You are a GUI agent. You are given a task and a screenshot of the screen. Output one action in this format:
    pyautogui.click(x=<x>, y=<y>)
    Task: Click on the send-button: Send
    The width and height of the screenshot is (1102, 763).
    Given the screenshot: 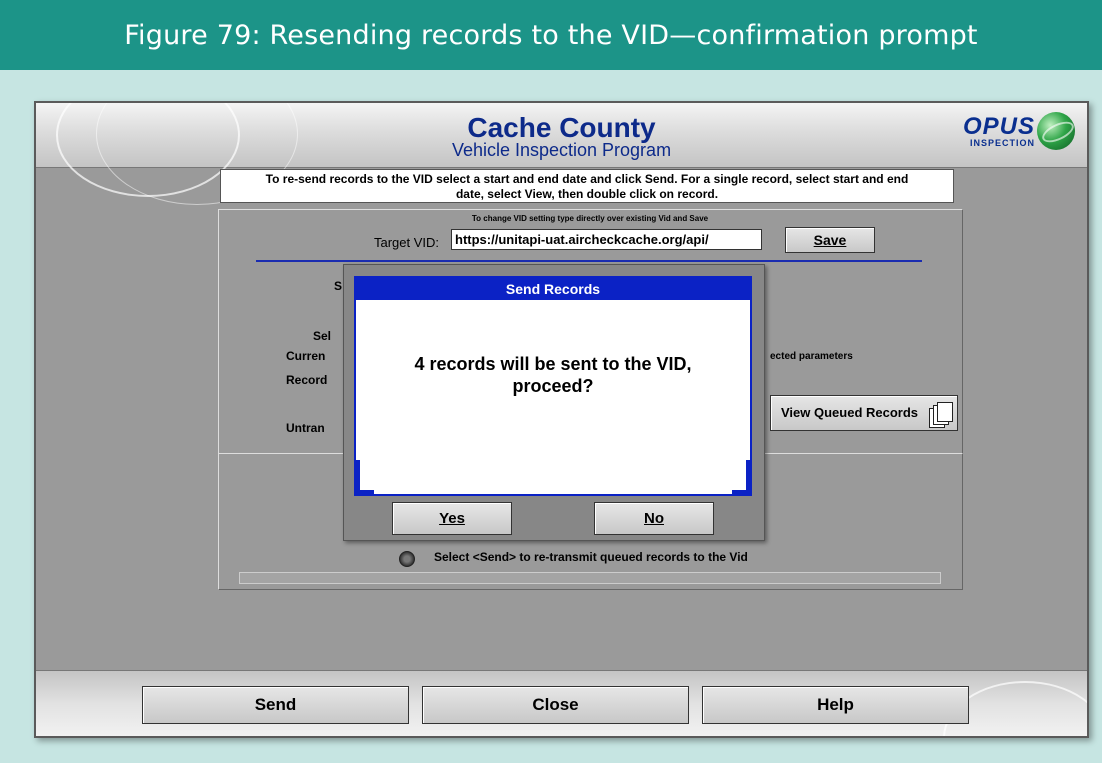 What is the action you would take?
    pyautogui.click(x=275, y=705)
    